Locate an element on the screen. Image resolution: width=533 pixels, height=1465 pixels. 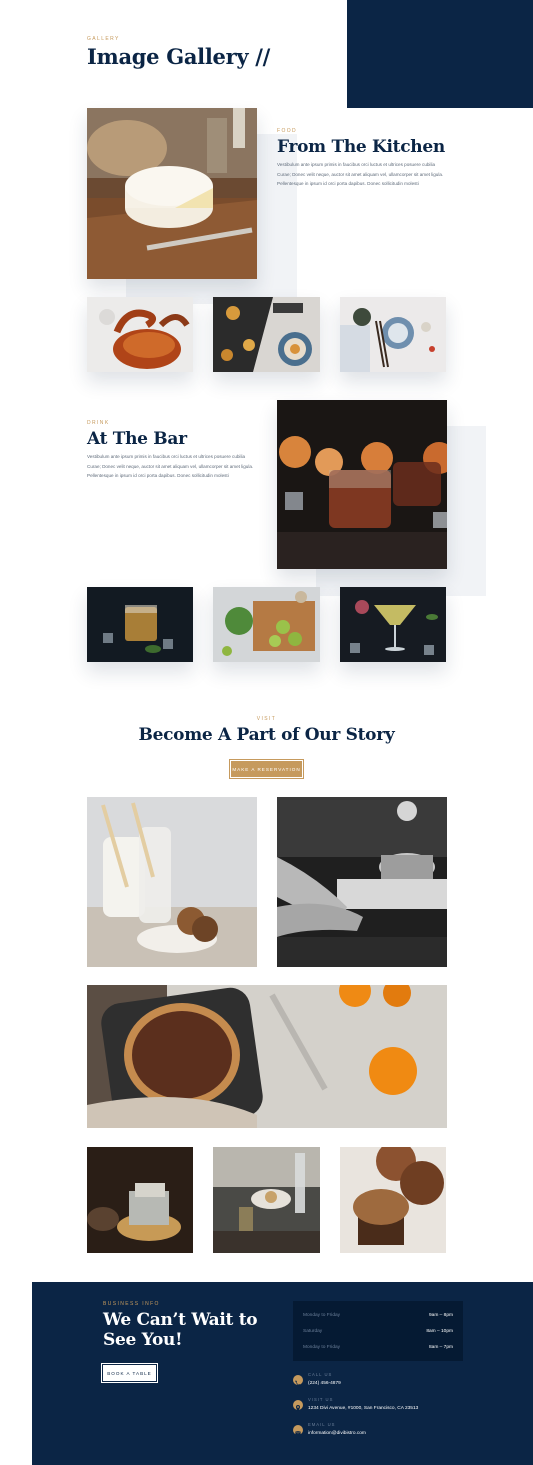
visit-eyebrow: VISIT is located at coordinates (266, 719).